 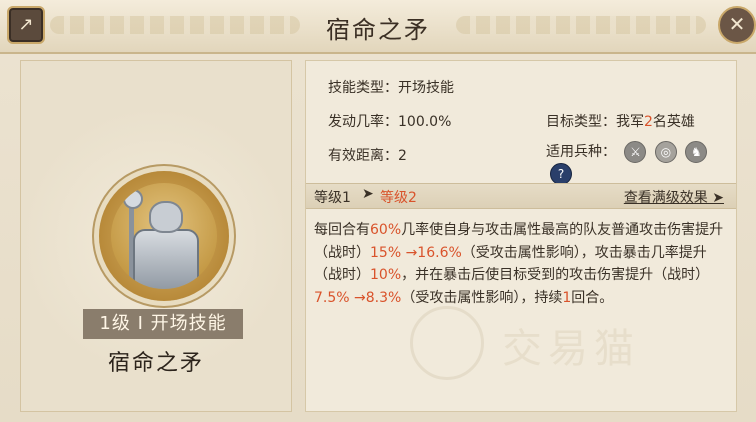 I want to click on target-suffix: 名英雄, so click(x=673, y=122).